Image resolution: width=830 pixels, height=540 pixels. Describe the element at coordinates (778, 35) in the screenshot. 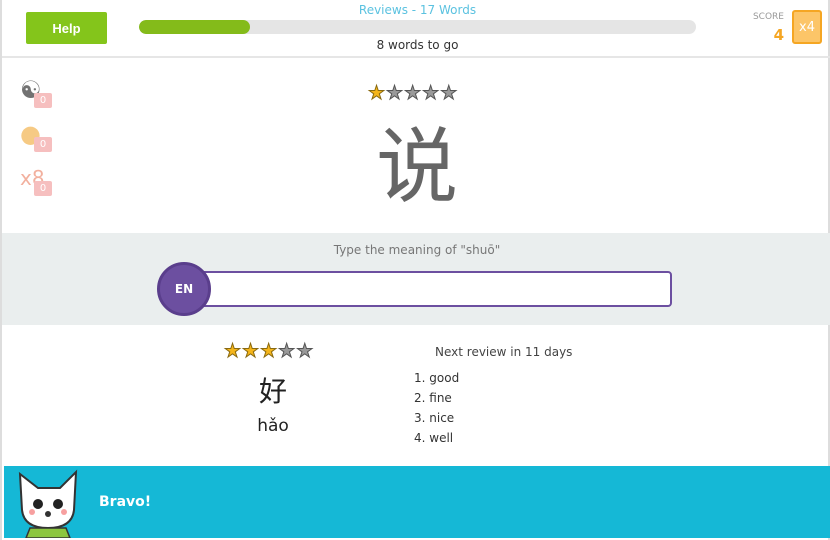

I see `score-value: 4` at that location.